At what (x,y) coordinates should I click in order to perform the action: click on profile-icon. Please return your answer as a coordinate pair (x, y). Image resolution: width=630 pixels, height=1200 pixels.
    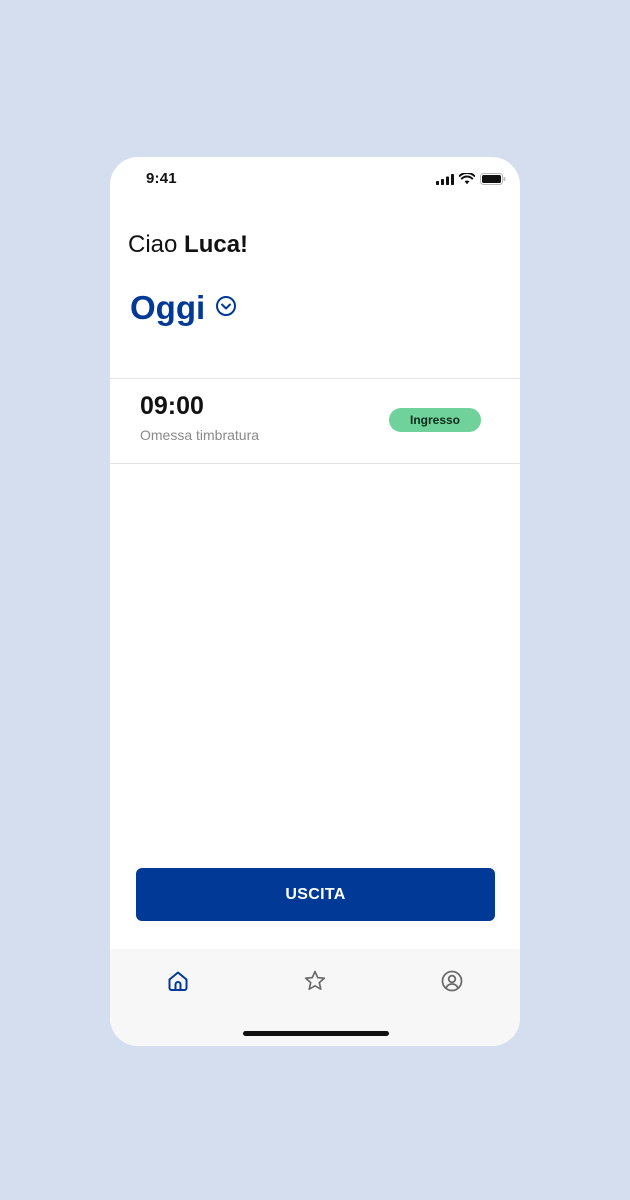
    Looking at the image, I should click on (452, 983).